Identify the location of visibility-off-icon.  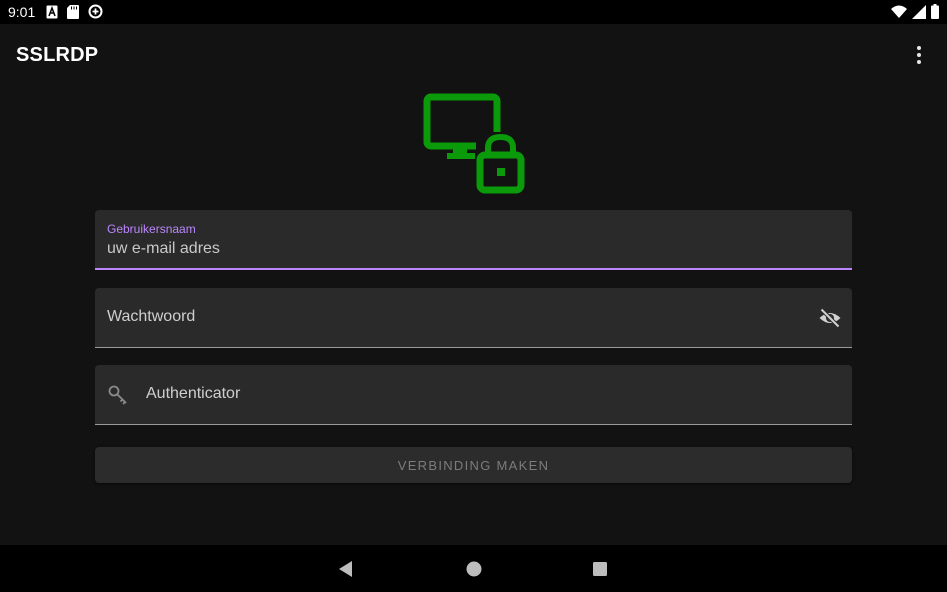
(830, 318).